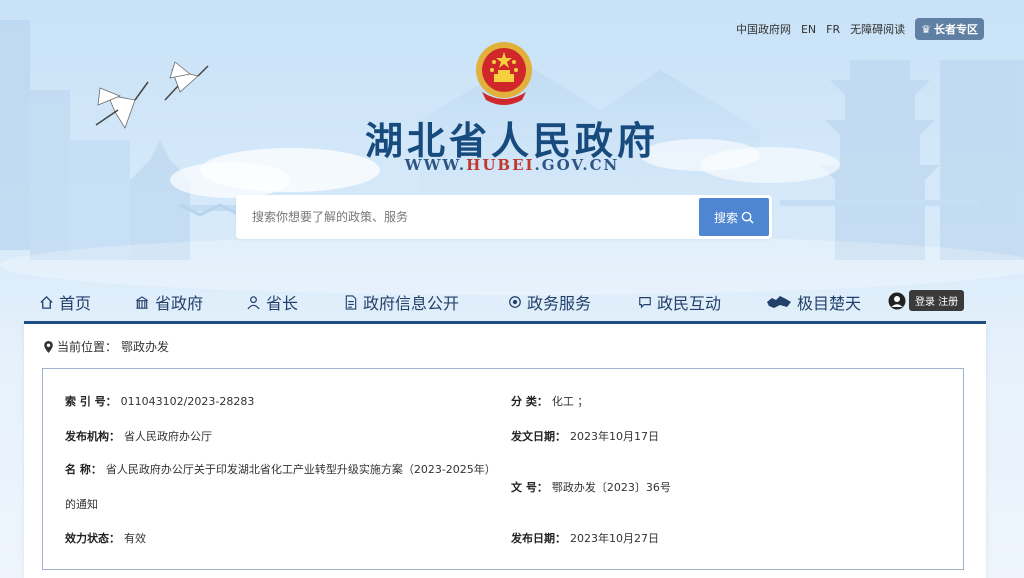 The image size is (1024, 578). I want to click on nav-label-governor: 省长, so click(282, 303).